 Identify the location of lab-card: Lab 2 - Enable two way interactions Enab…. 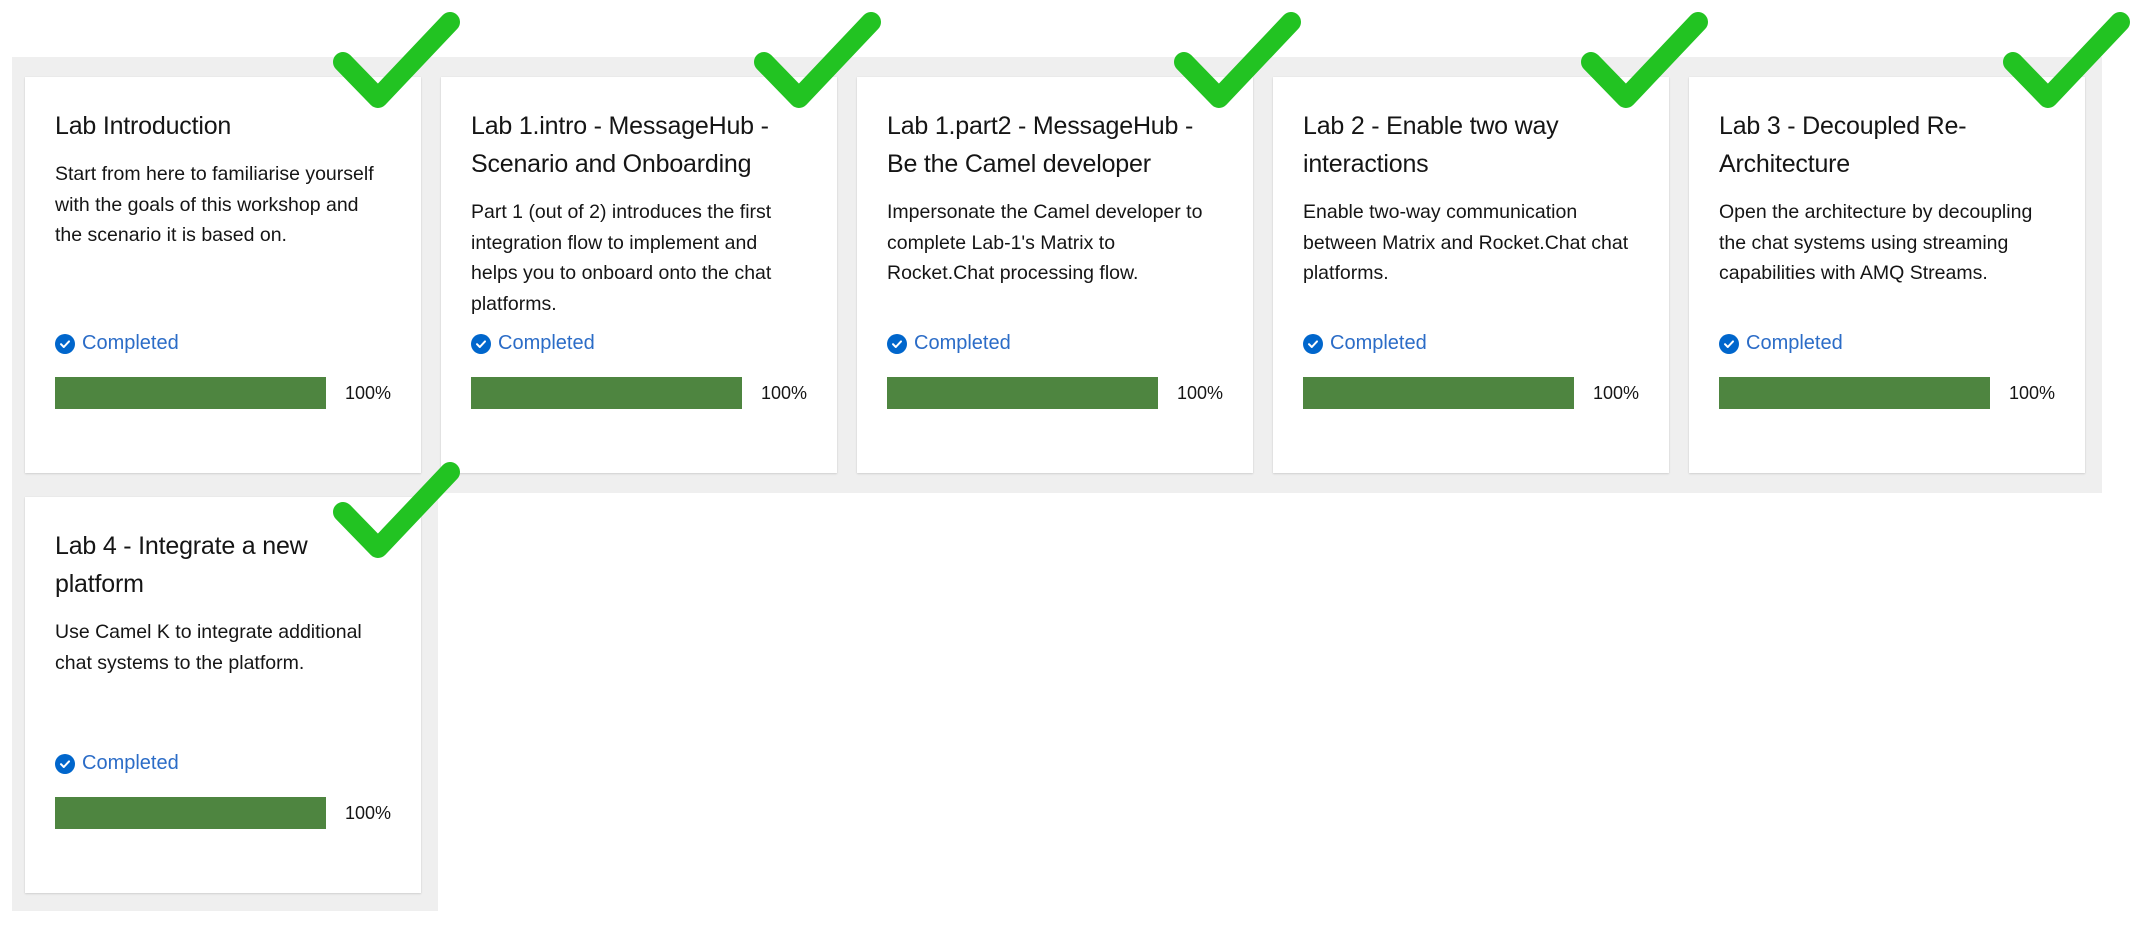
(1471, 275).